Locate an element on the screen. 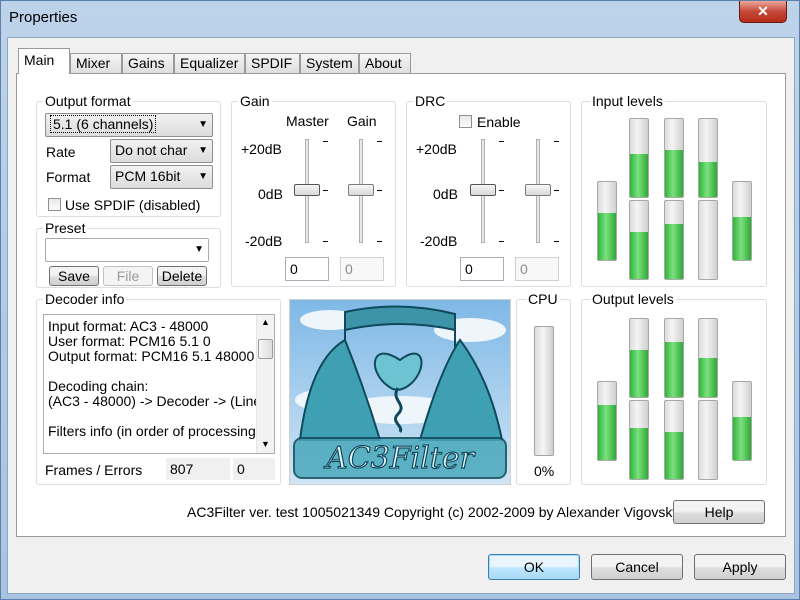  window-title: Properties is located at coordinates (43, 17).